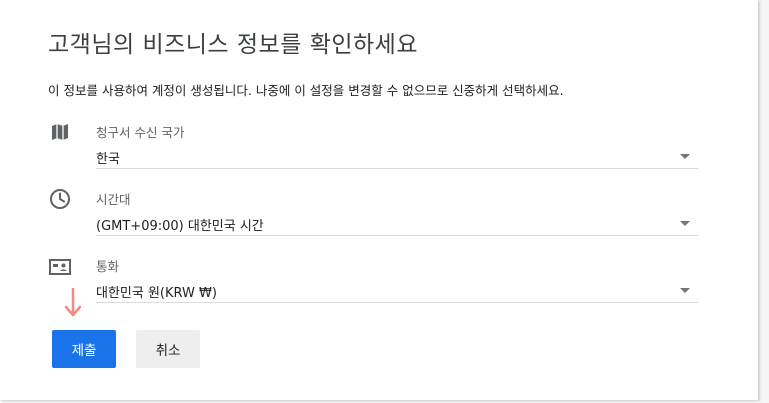 The height and width of the screenshot is (403, 769). Describe the element at coordinates (84, 349) in the screenshot. I see `submit-button: 제출` at that location.